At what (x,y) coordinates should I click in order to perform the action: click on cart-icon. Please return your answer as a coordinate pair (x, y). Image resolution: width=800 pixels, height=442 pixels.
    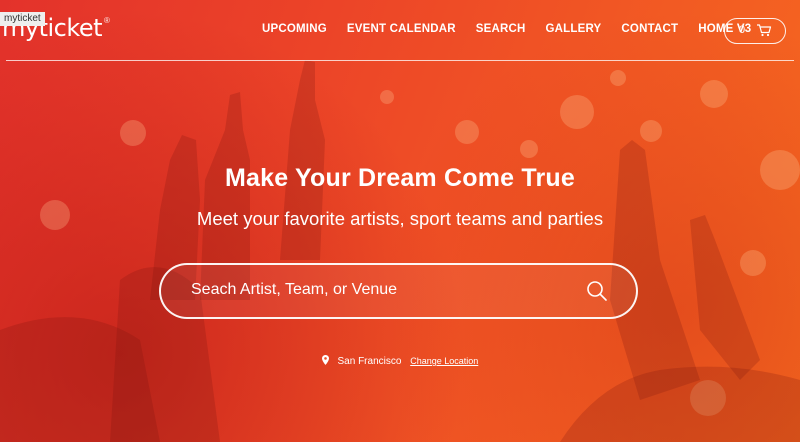
    Looking at the image, I should click on (764, 32).